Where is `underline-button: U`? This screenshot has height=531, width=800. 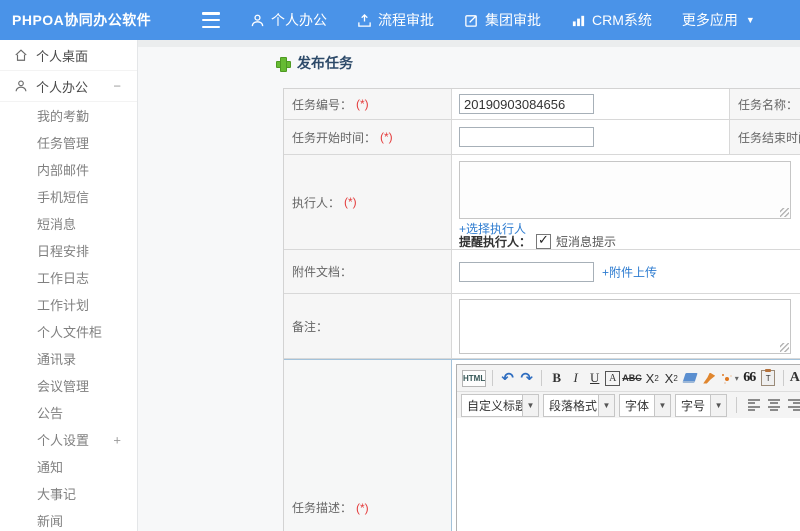
underline-button: U is located at coordinates (594, 378).